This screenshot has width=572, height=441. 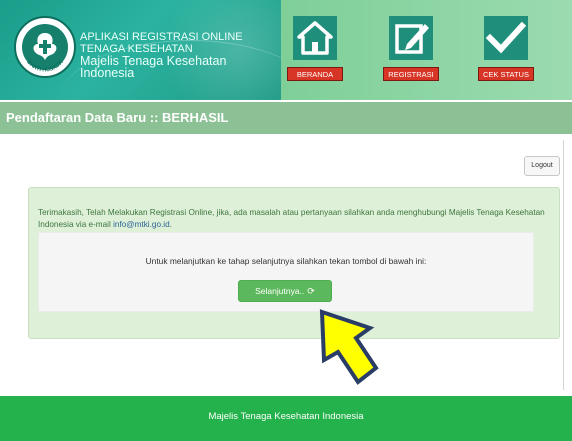 What do you see at coordinates (506, 74) in the screenshot?
I see `nav-label-cek-status: CEK STATUS` at bounding box center [506, 74].